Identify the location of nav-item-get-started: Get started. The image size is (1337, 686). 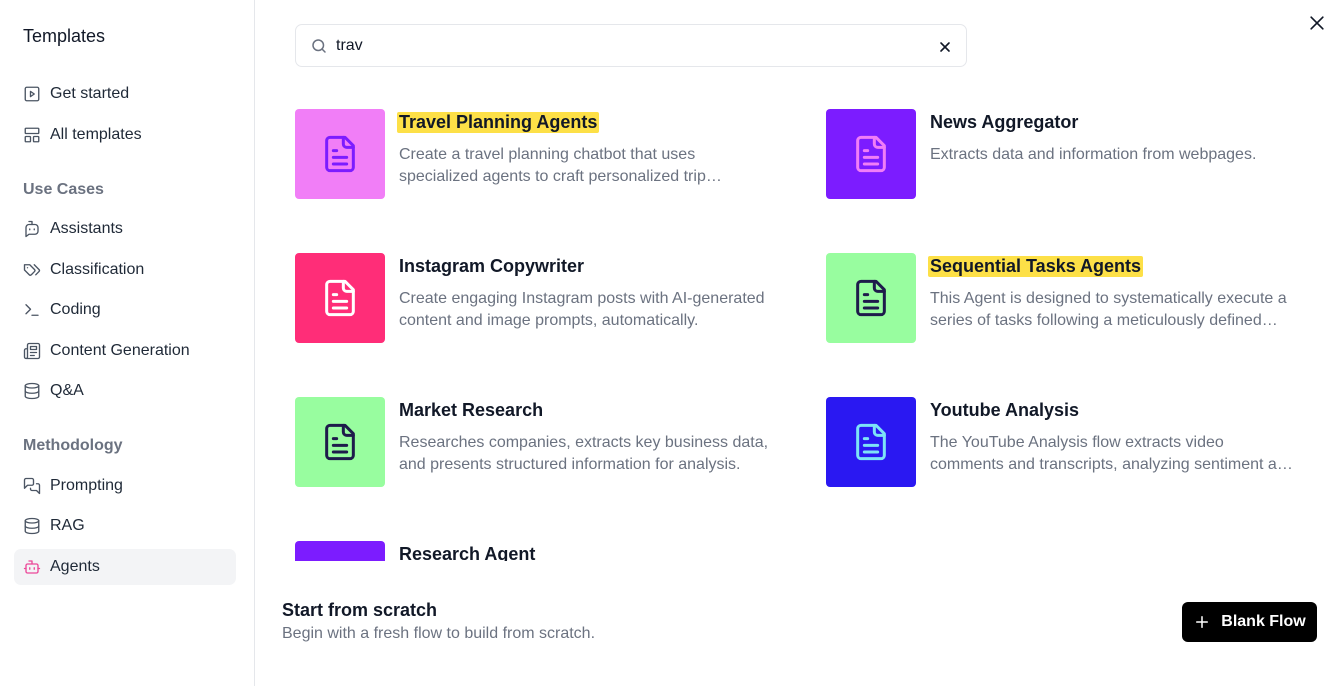
(125, 94).